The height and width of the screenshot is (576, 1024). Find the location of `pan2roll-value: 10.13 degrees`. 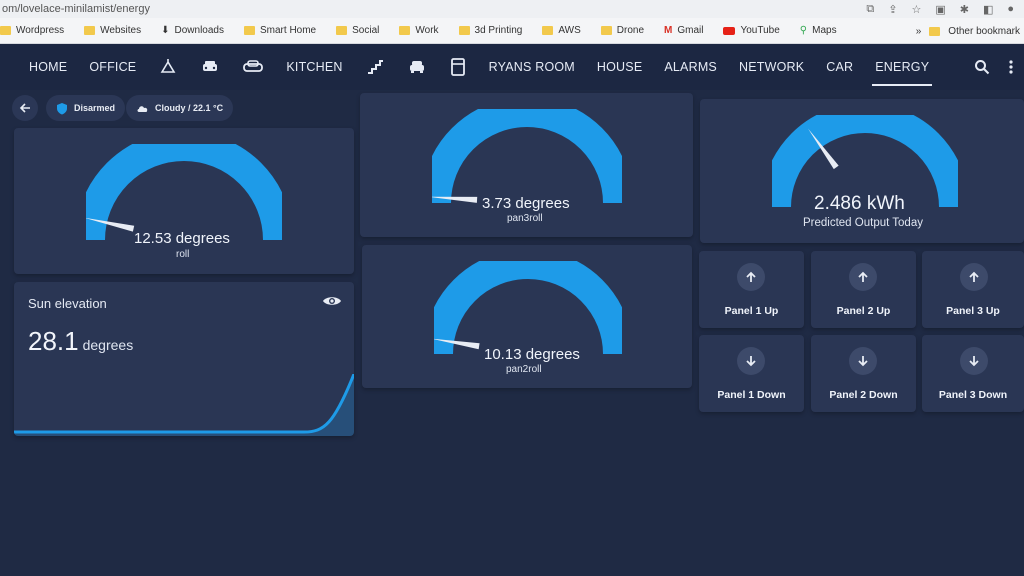

pan2roll-value: 10.13 degrees is located at coordinates (532, 354).